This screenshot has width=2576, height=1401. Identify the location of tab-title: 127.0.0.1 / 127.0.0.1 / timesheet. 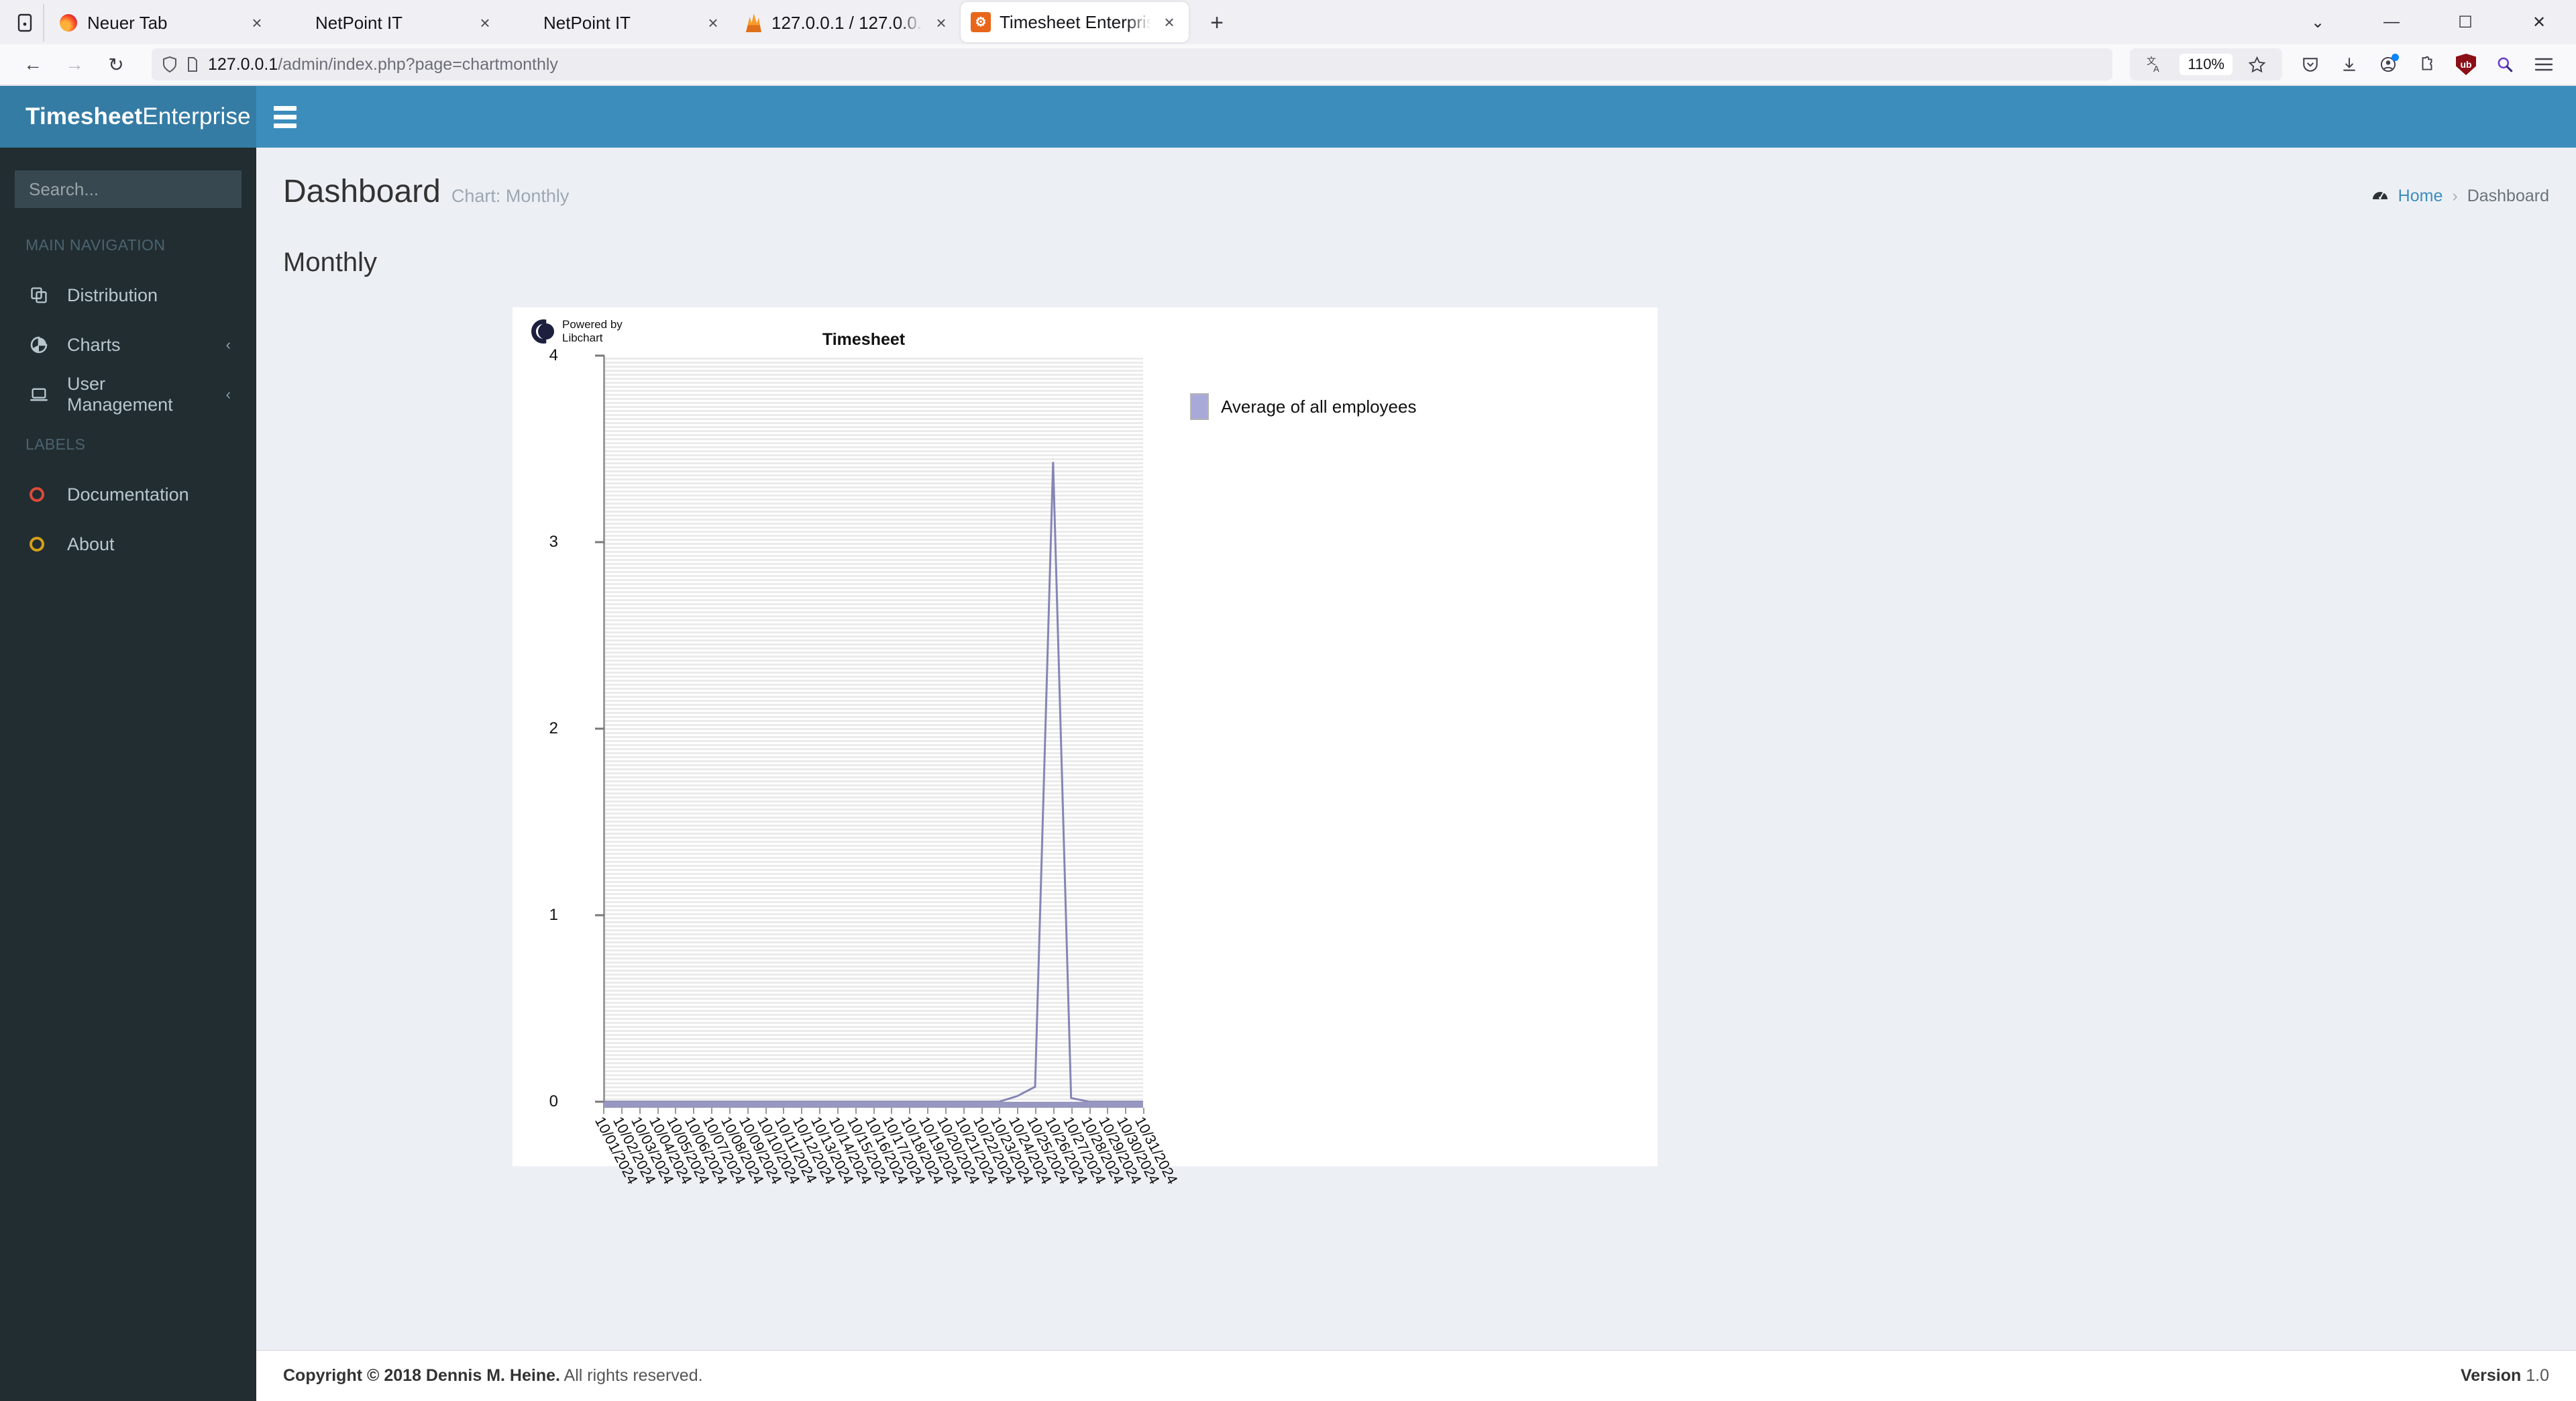
(847, 22).